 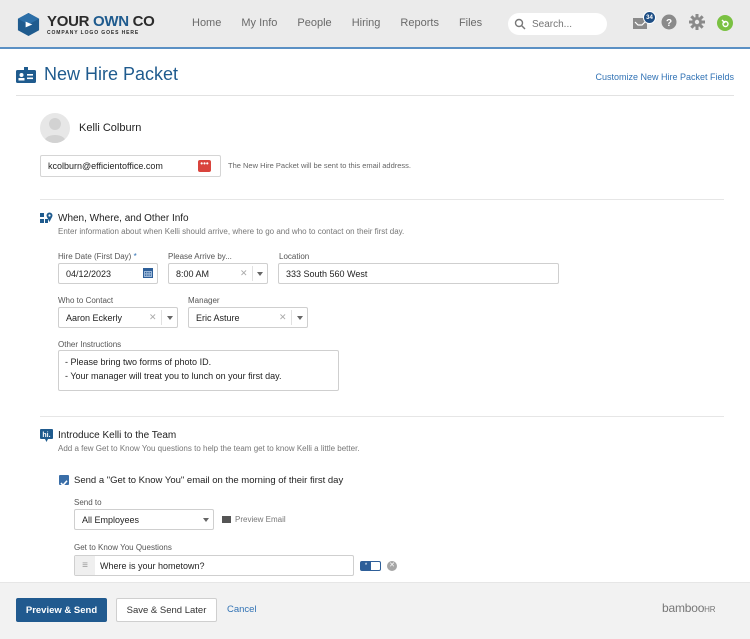 I want to click on drag-handle-icon: ≡, so click(x=85, y=565).